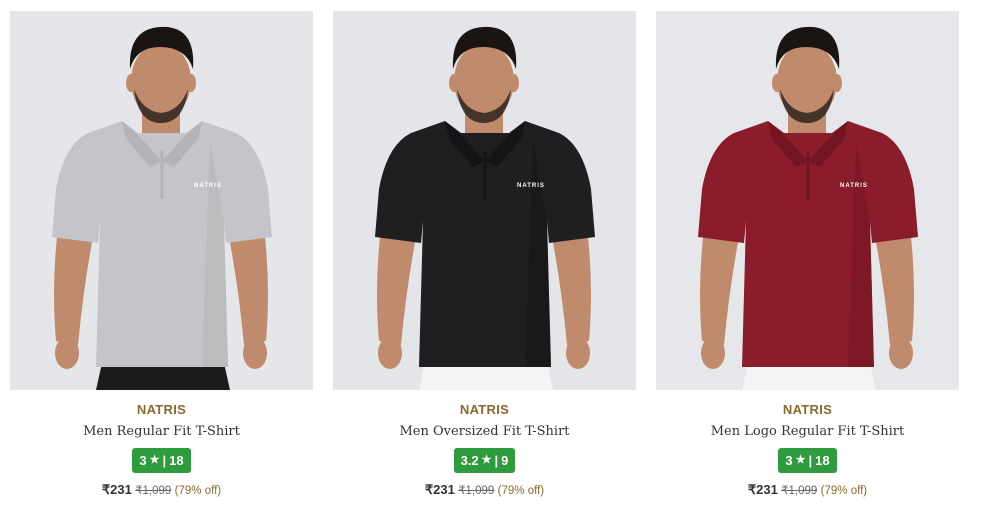 Image resolution: width=981 pixels, height=528 pixels. Describe the element at coordinates (505, 460) in the screenshot. I see `review-count: 9` at that location.